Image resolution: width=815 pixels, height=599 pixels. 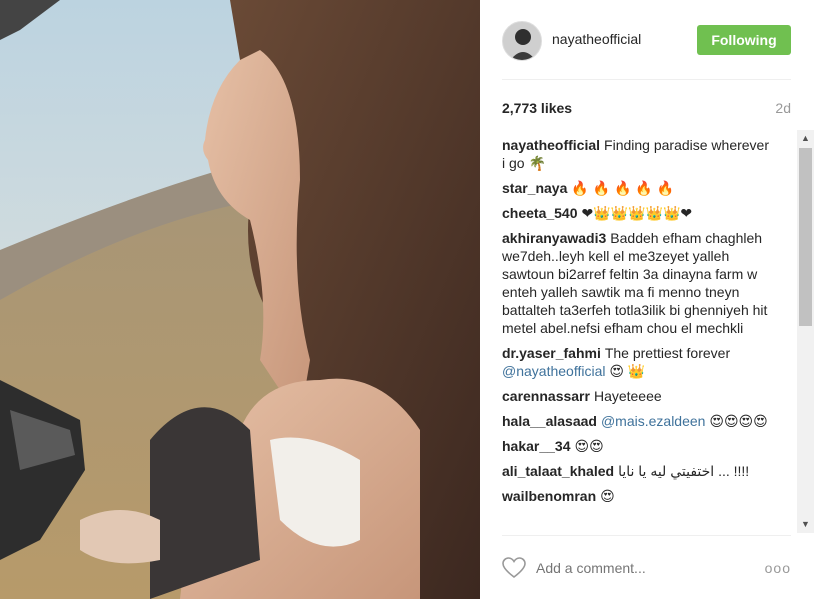 I want to click on comment-text: Hayeteeee, so click(x=627, y=396).